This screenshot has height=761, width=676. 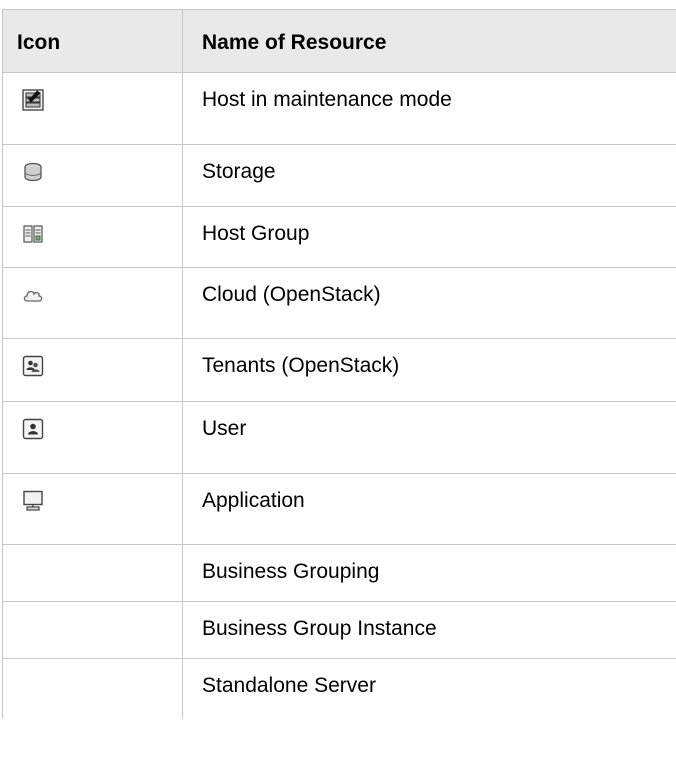 What do you see at coordinates (33, 429) in the screenshot?
I see `user-icon` at bounding box center [33, 429].